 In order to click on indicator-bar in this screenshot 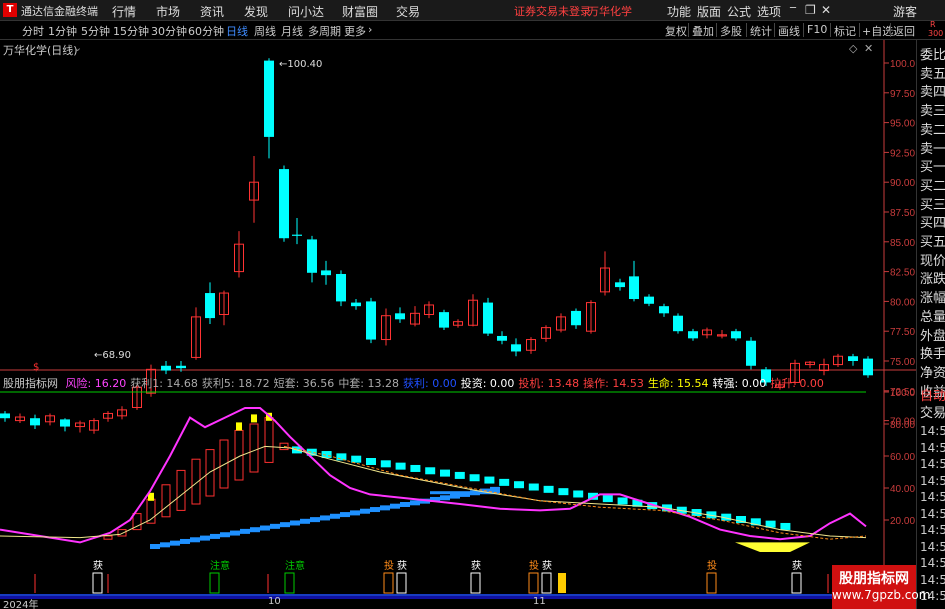, I will do `click(210, 473)`.